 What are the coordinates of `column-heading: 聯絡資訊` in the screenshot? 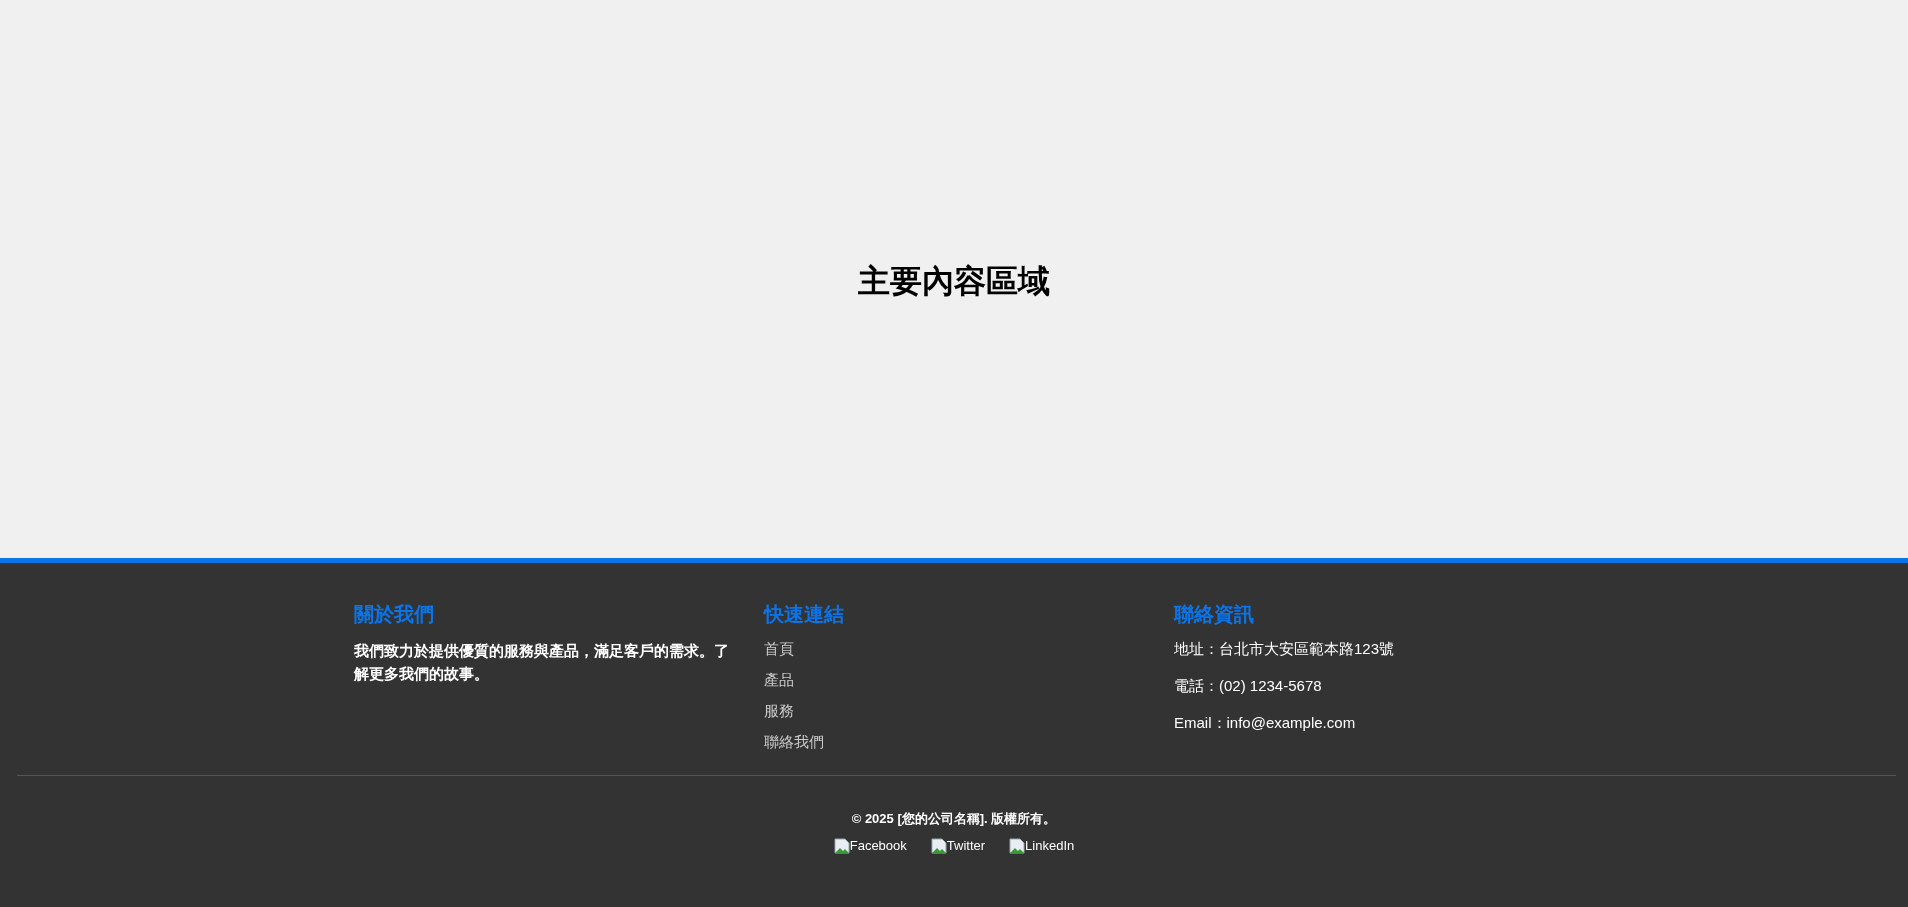 It's located at (1214, 614).